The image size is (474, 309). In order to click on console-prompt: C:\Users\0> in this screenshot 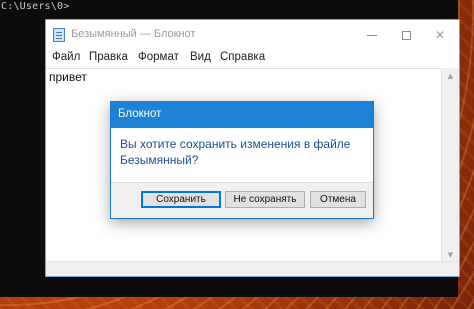, I will do `click(35, 6)`.